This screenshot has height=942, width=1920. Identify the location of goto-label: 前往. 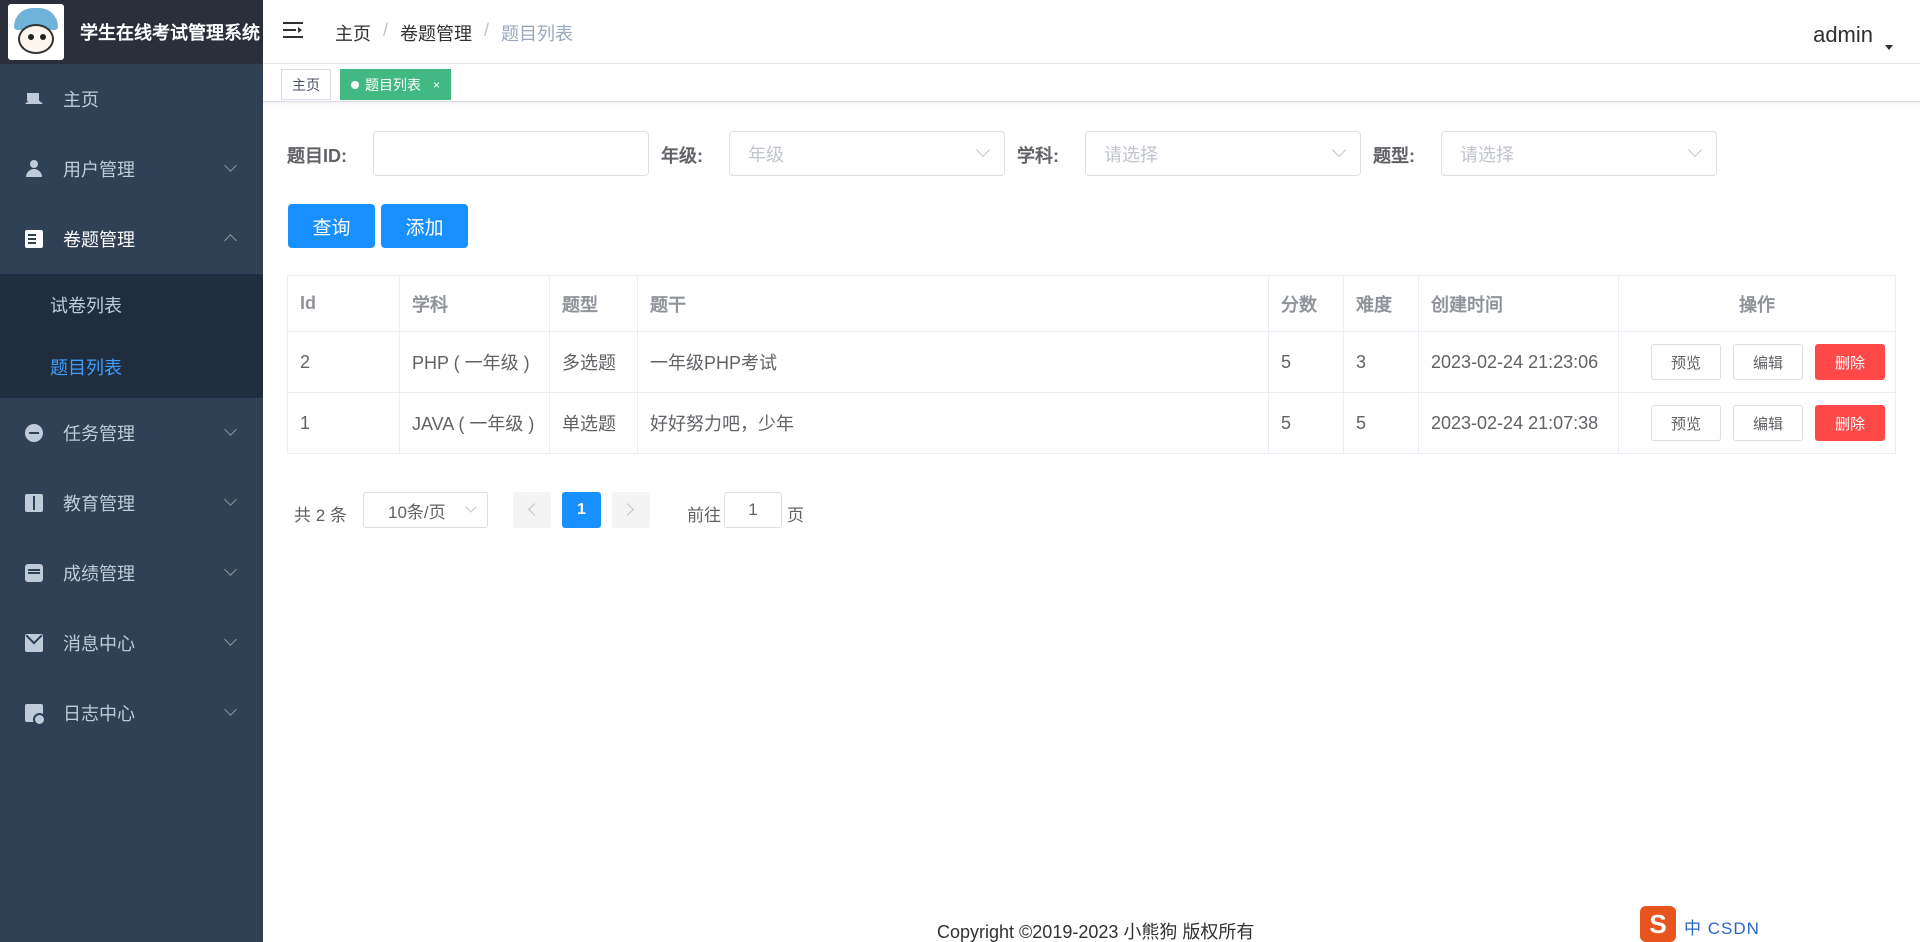
(704, 515).